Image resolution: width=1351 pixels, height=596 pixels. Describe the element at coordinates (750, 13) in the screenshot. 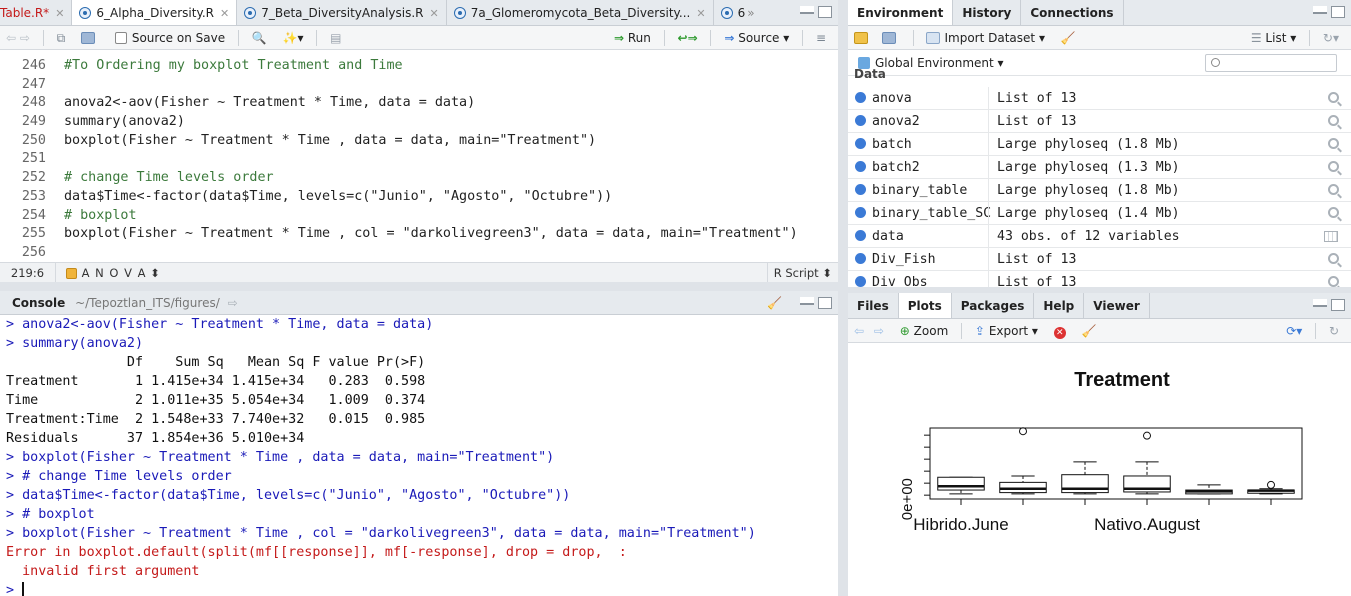

I see `more-tabs-icon: »` at that location.